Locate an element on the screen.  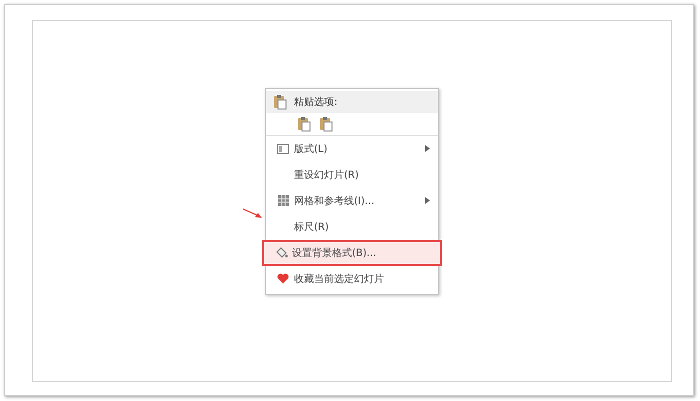
layout-icon is located at coordinates (283, 149).